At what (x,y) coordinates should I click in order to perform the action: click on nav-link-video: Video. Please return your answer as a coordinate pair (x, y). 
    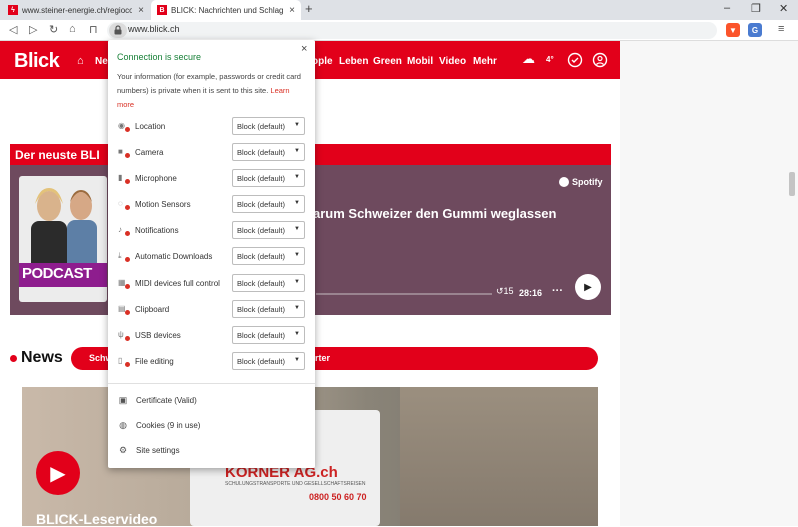
    Looking at the image, I should click on (452, 61).